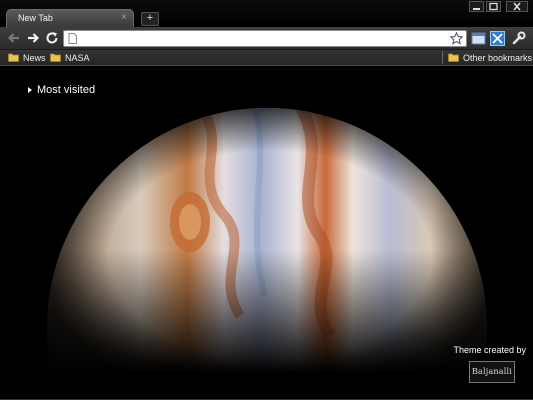 This screenshot has width=533, height=400. Describe the element at coordinates (14, 38) in the screenshot. I see `back-arrow-icon` at that location.